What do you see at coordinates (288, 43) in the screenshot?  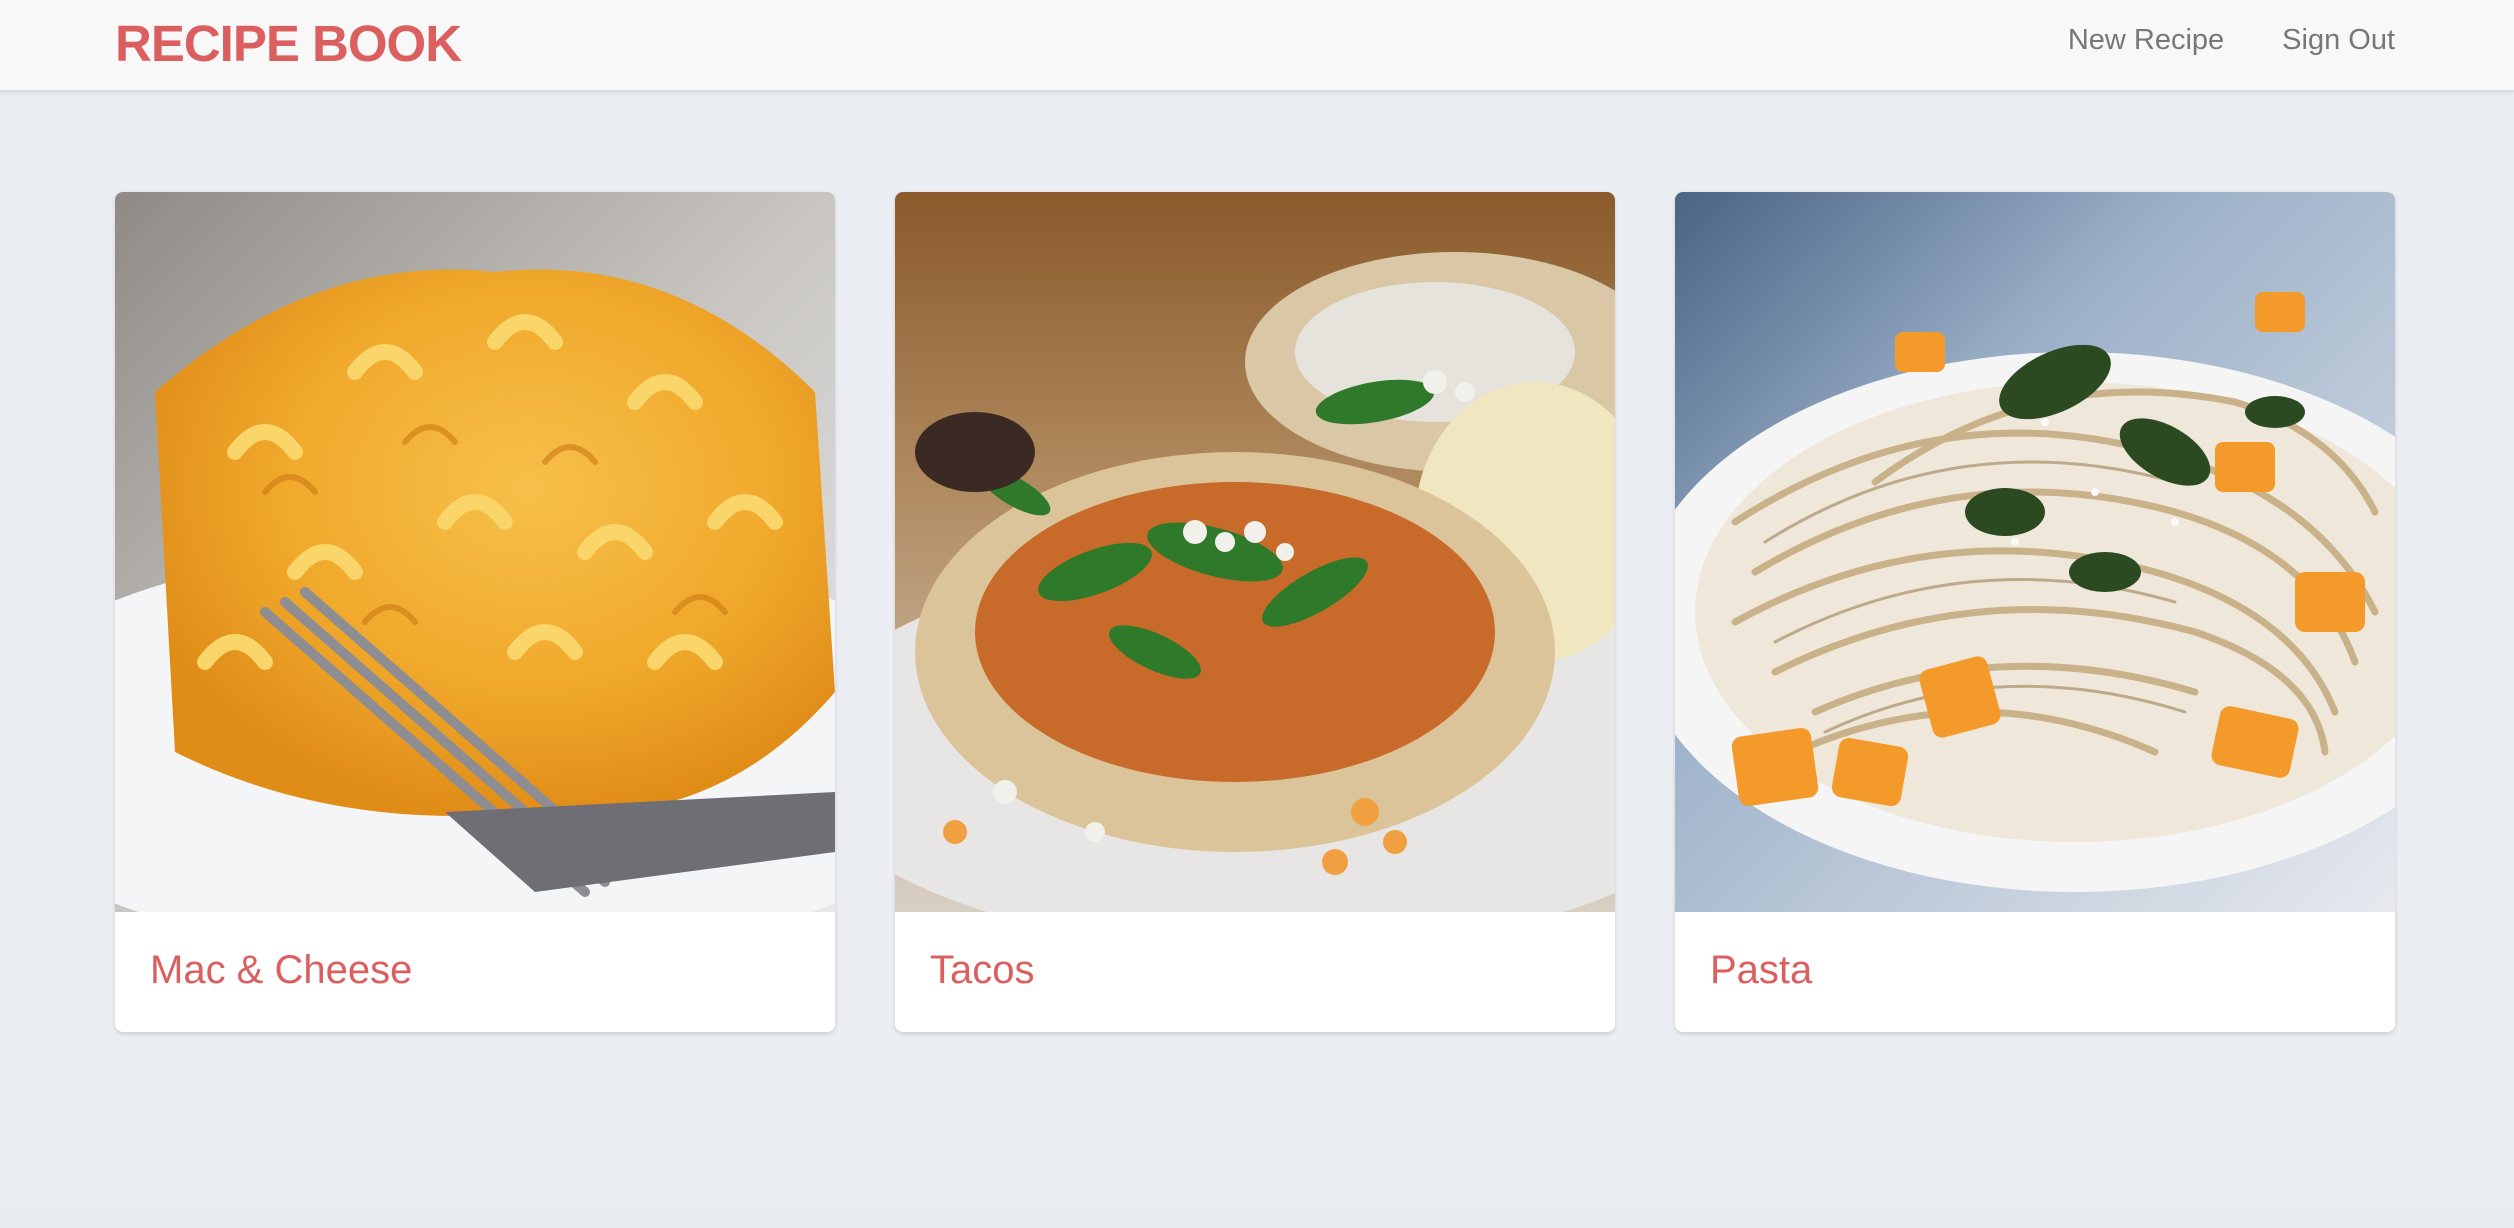 I see `brand-logo: RECIPE BOOK` at bounding box center [288, 43].